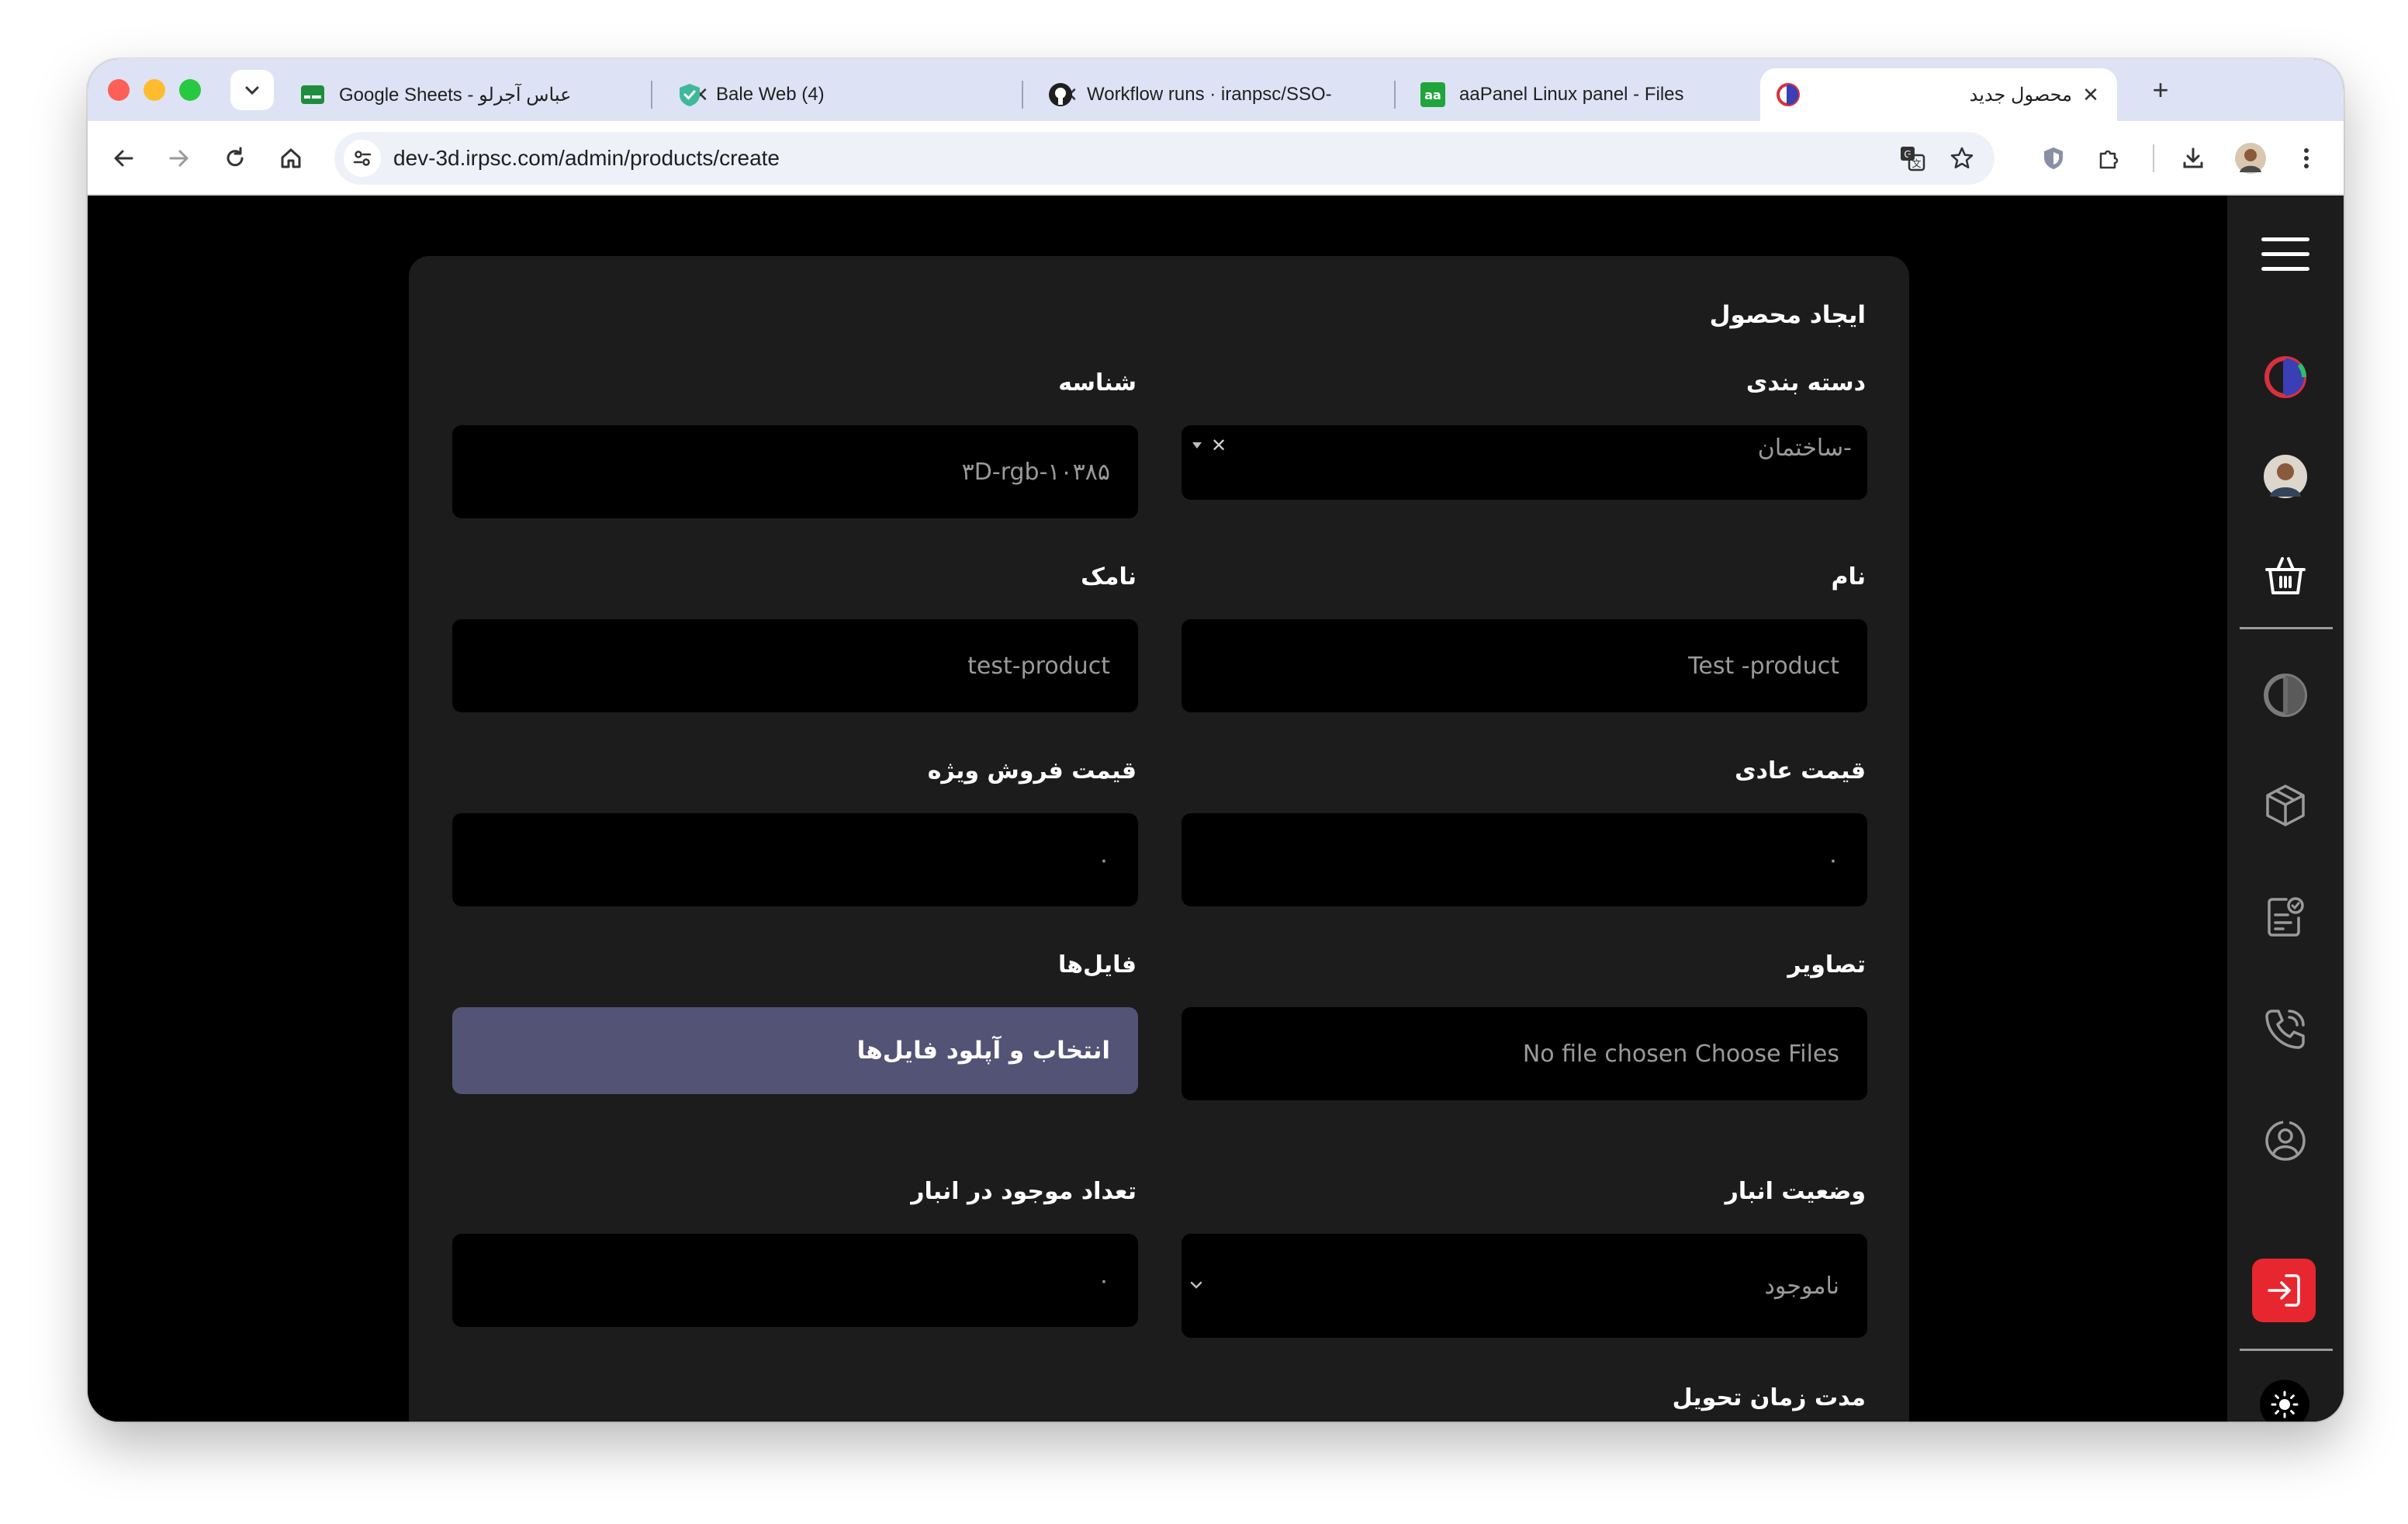 The image size is (2408, 1524). What do you see at coordinates (1806, 383) in the screenshot?
I see `category-label: دسته بندی` at bounding box center [1806, 383].